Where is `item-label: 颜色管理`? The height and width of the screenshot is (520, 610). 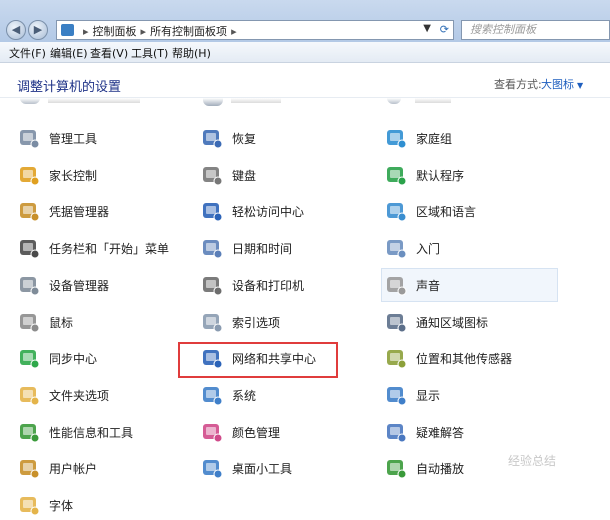
item-label: 颜色管理 is located at coordinates (256, 432).